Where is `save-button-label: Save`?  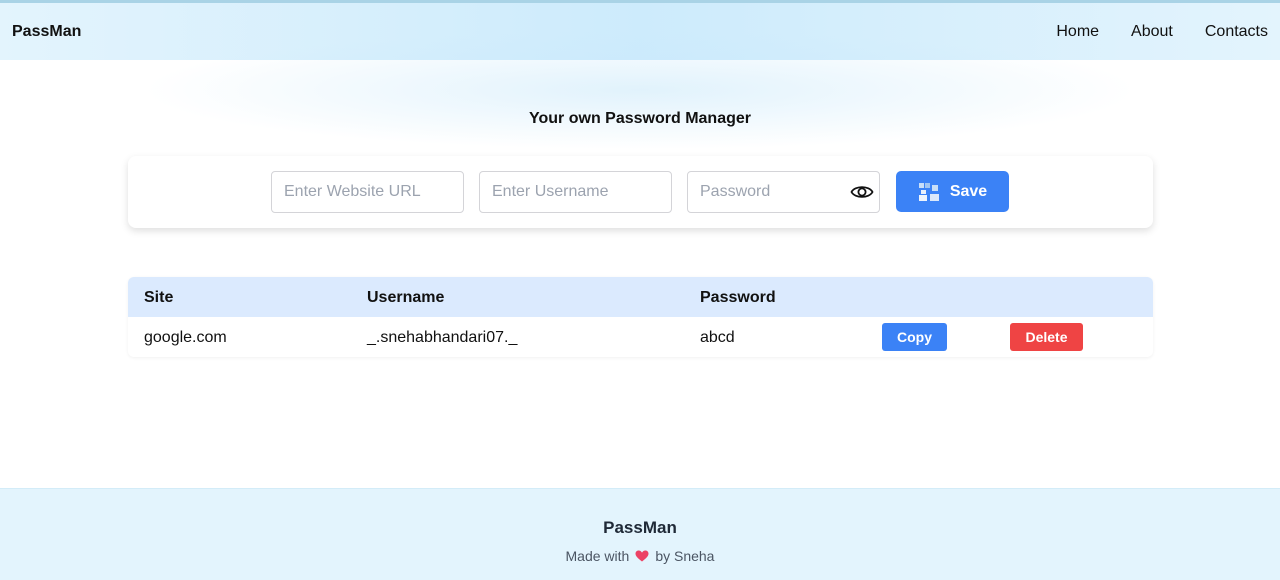
save-button-label: Save is located at coordinates (968, 191).